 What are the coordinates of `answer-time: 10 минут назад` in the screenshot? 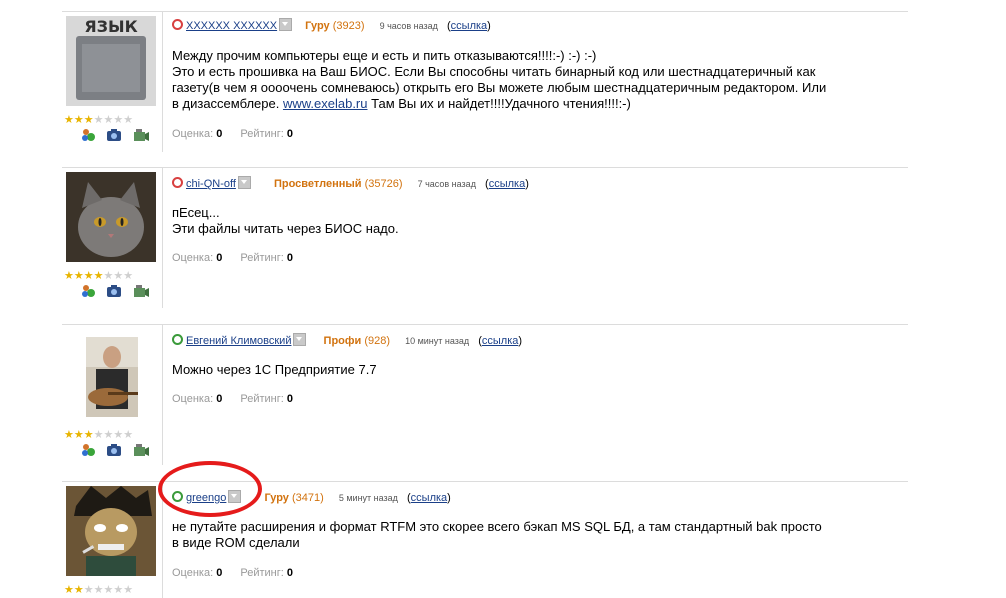 It's located at (437, 341).